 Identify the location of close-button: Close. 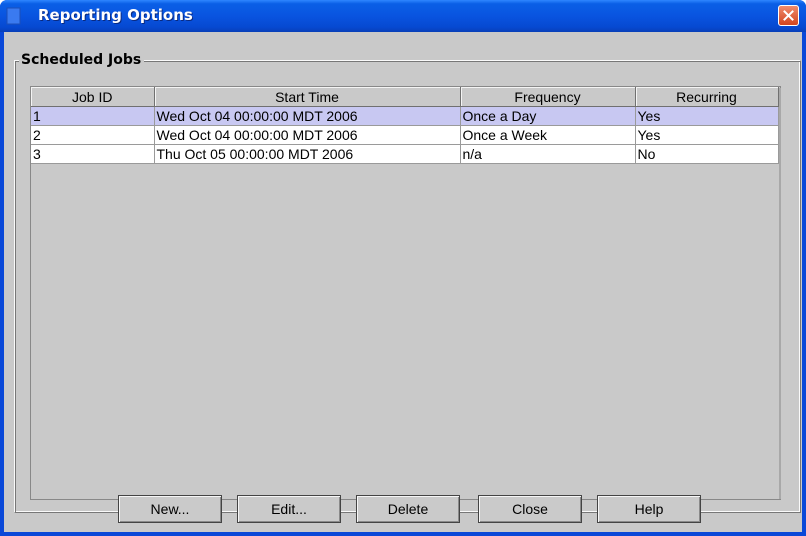
(530, 509).